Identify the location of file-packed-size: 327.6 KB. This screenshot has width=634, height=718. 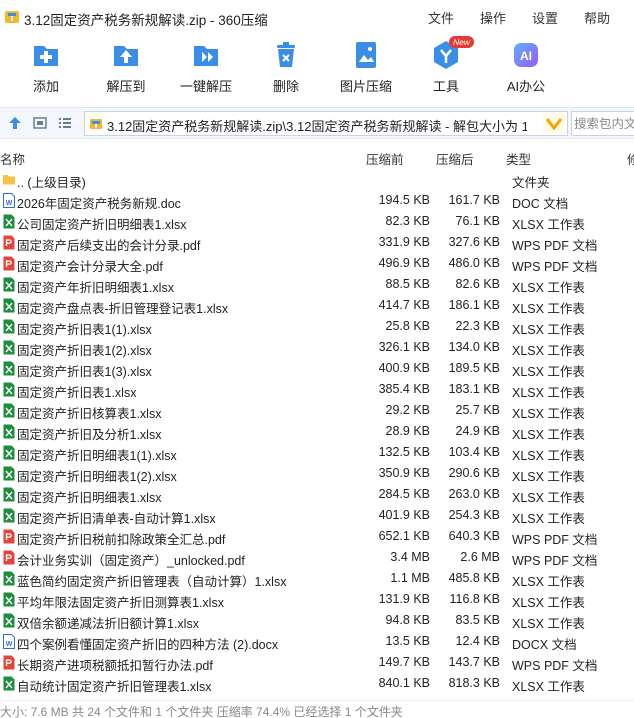
(474, 242).